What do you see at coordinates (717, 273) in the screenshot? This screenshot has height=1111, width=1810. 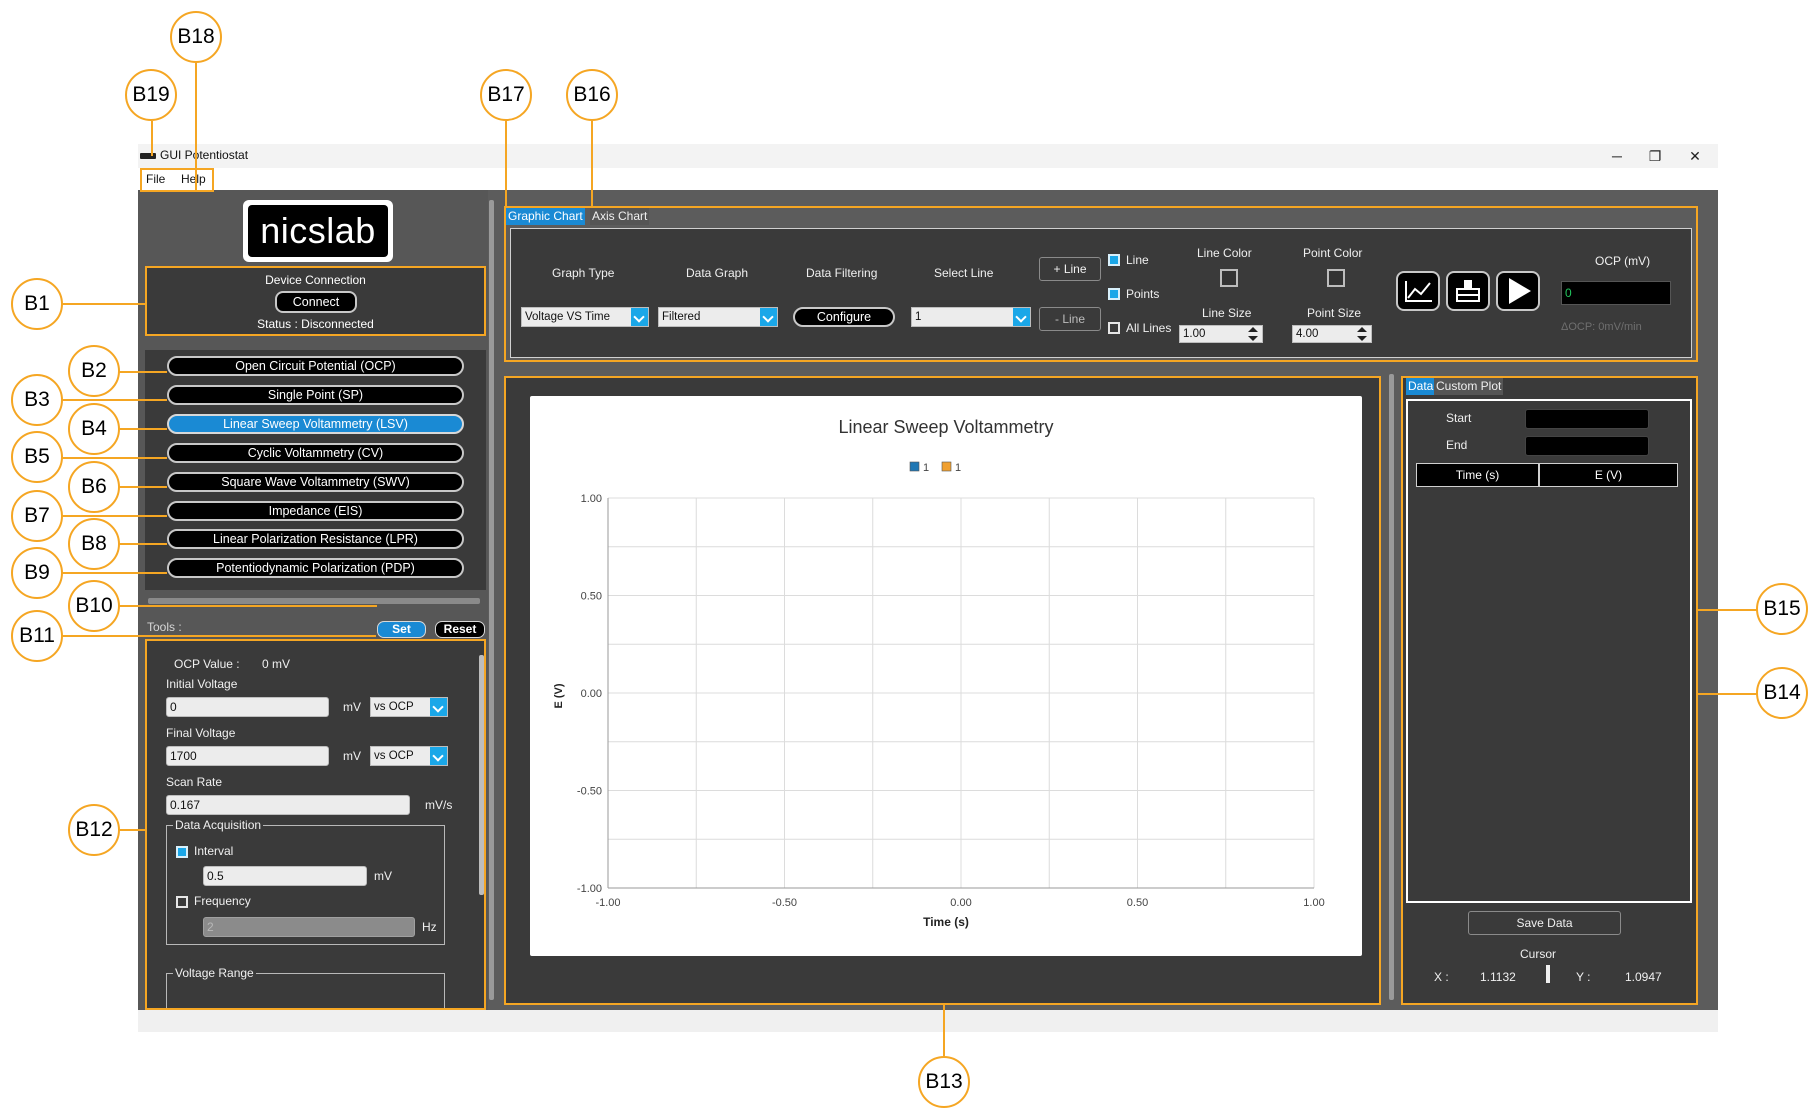 I see `data-graph-label: Data Graph` at bounding box center [717, 273].